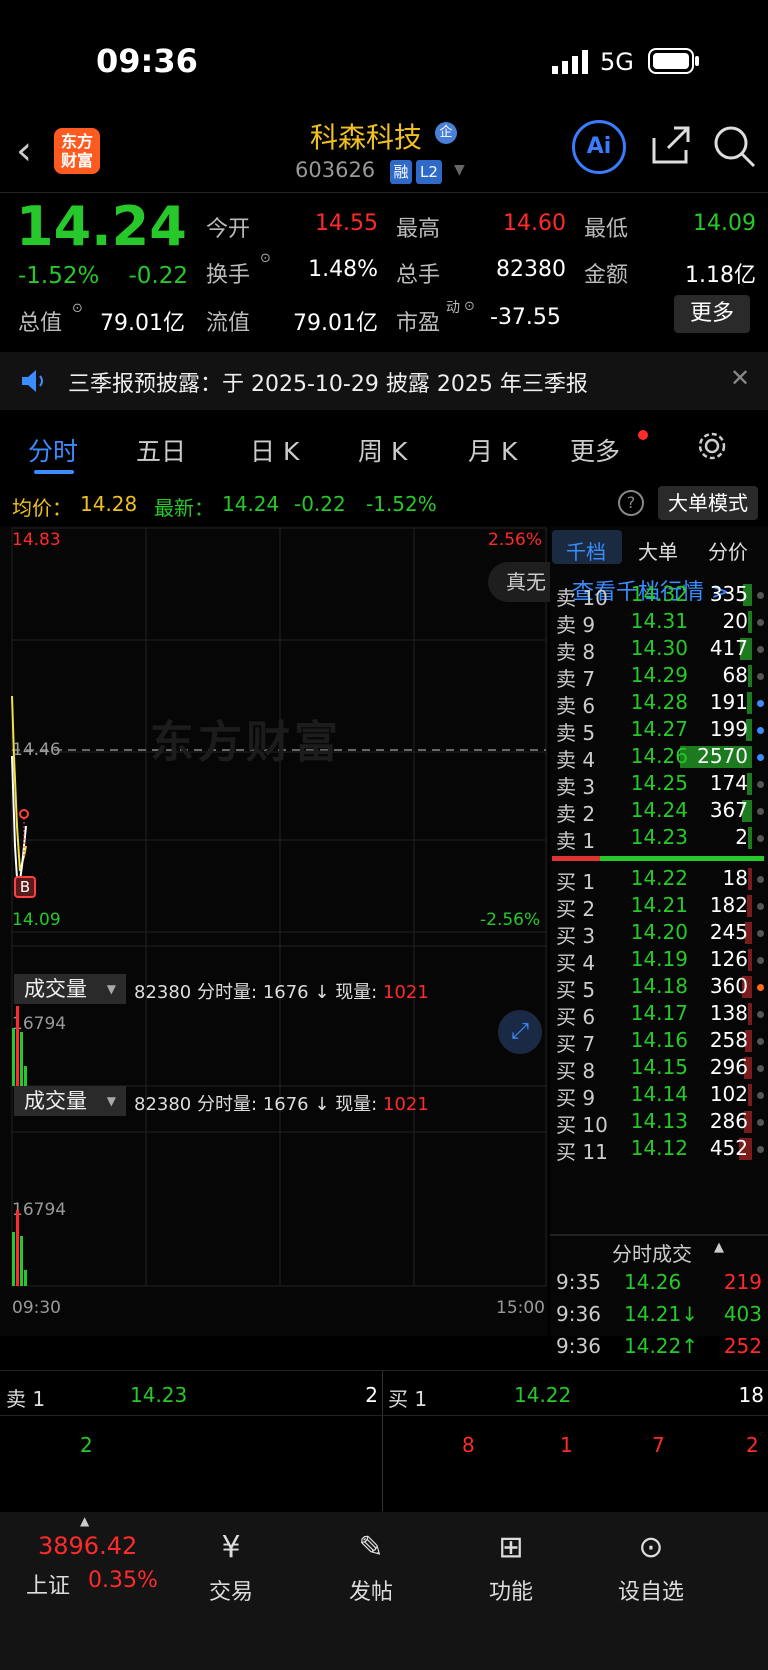  What do you see at coordinates (523, 582) in the screenshot?
I see `floating-button: 真无` at bounding box center [523, 582].